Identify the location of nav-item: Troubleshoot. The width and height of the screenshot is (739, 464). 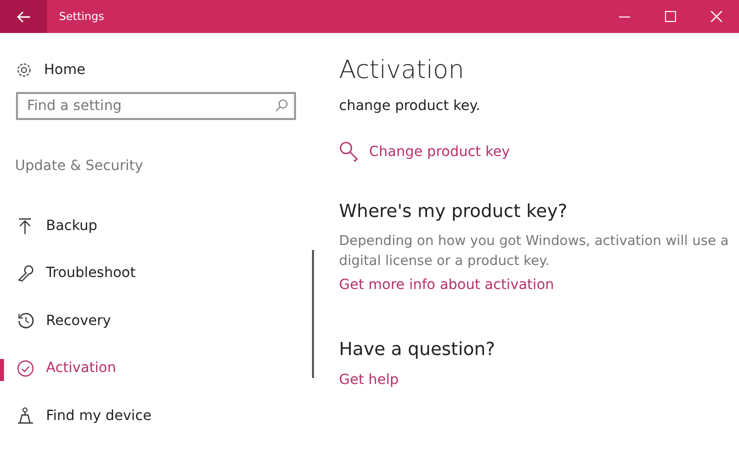
(160, 273).